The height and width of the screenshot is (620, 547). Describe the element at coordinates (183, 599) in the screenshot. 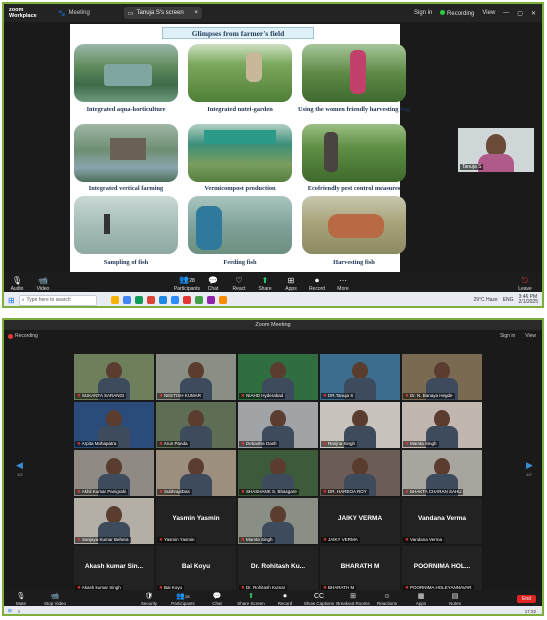

I see `participants-button: 👥25 Participants` at that location.